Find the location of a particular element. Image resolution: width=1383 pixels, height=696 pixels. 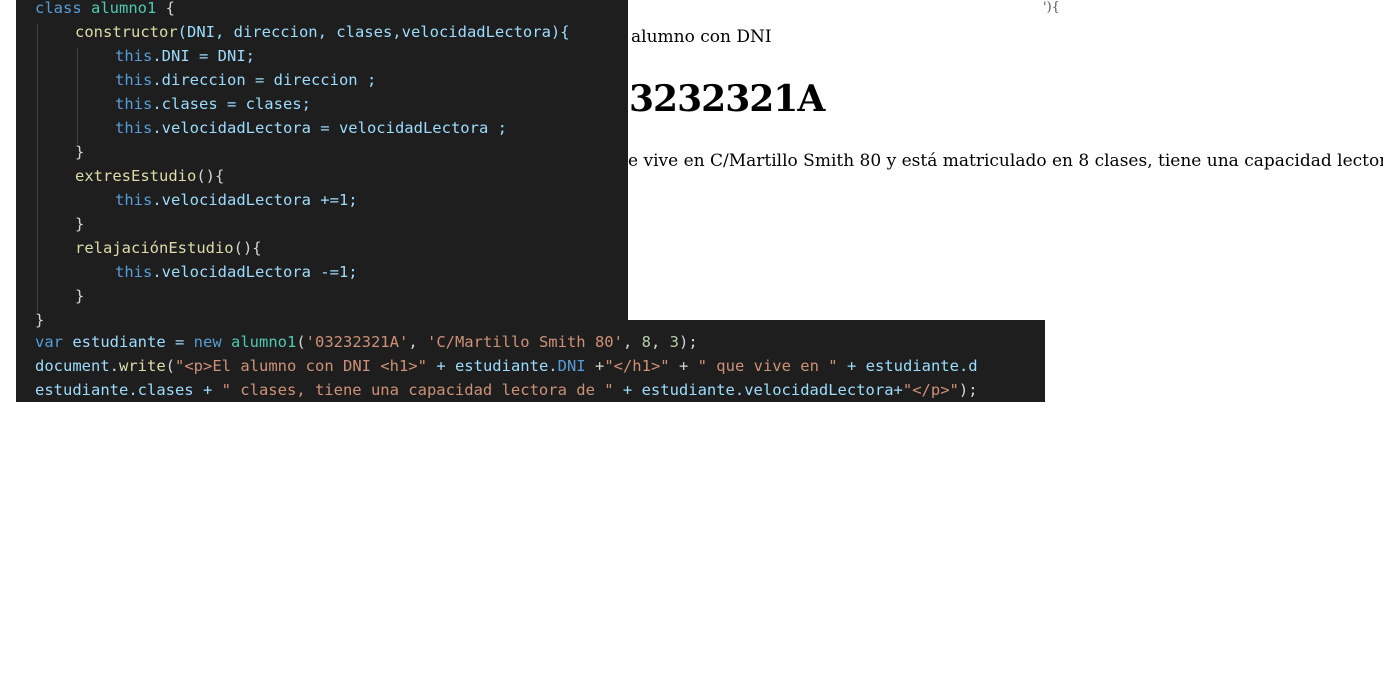

code-line-1: class alumno1 { is located at coordinates (105, 8).